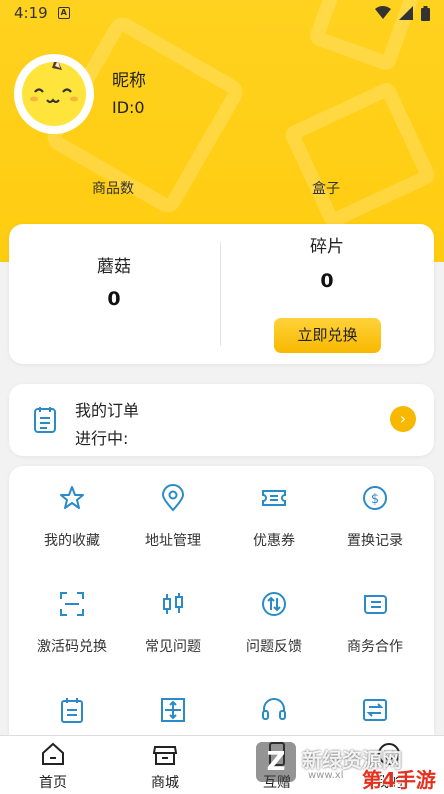 Image resolution: width=444 pixels, height=794 pixels. I want to click on candlestick-icon, so click(173, 603).